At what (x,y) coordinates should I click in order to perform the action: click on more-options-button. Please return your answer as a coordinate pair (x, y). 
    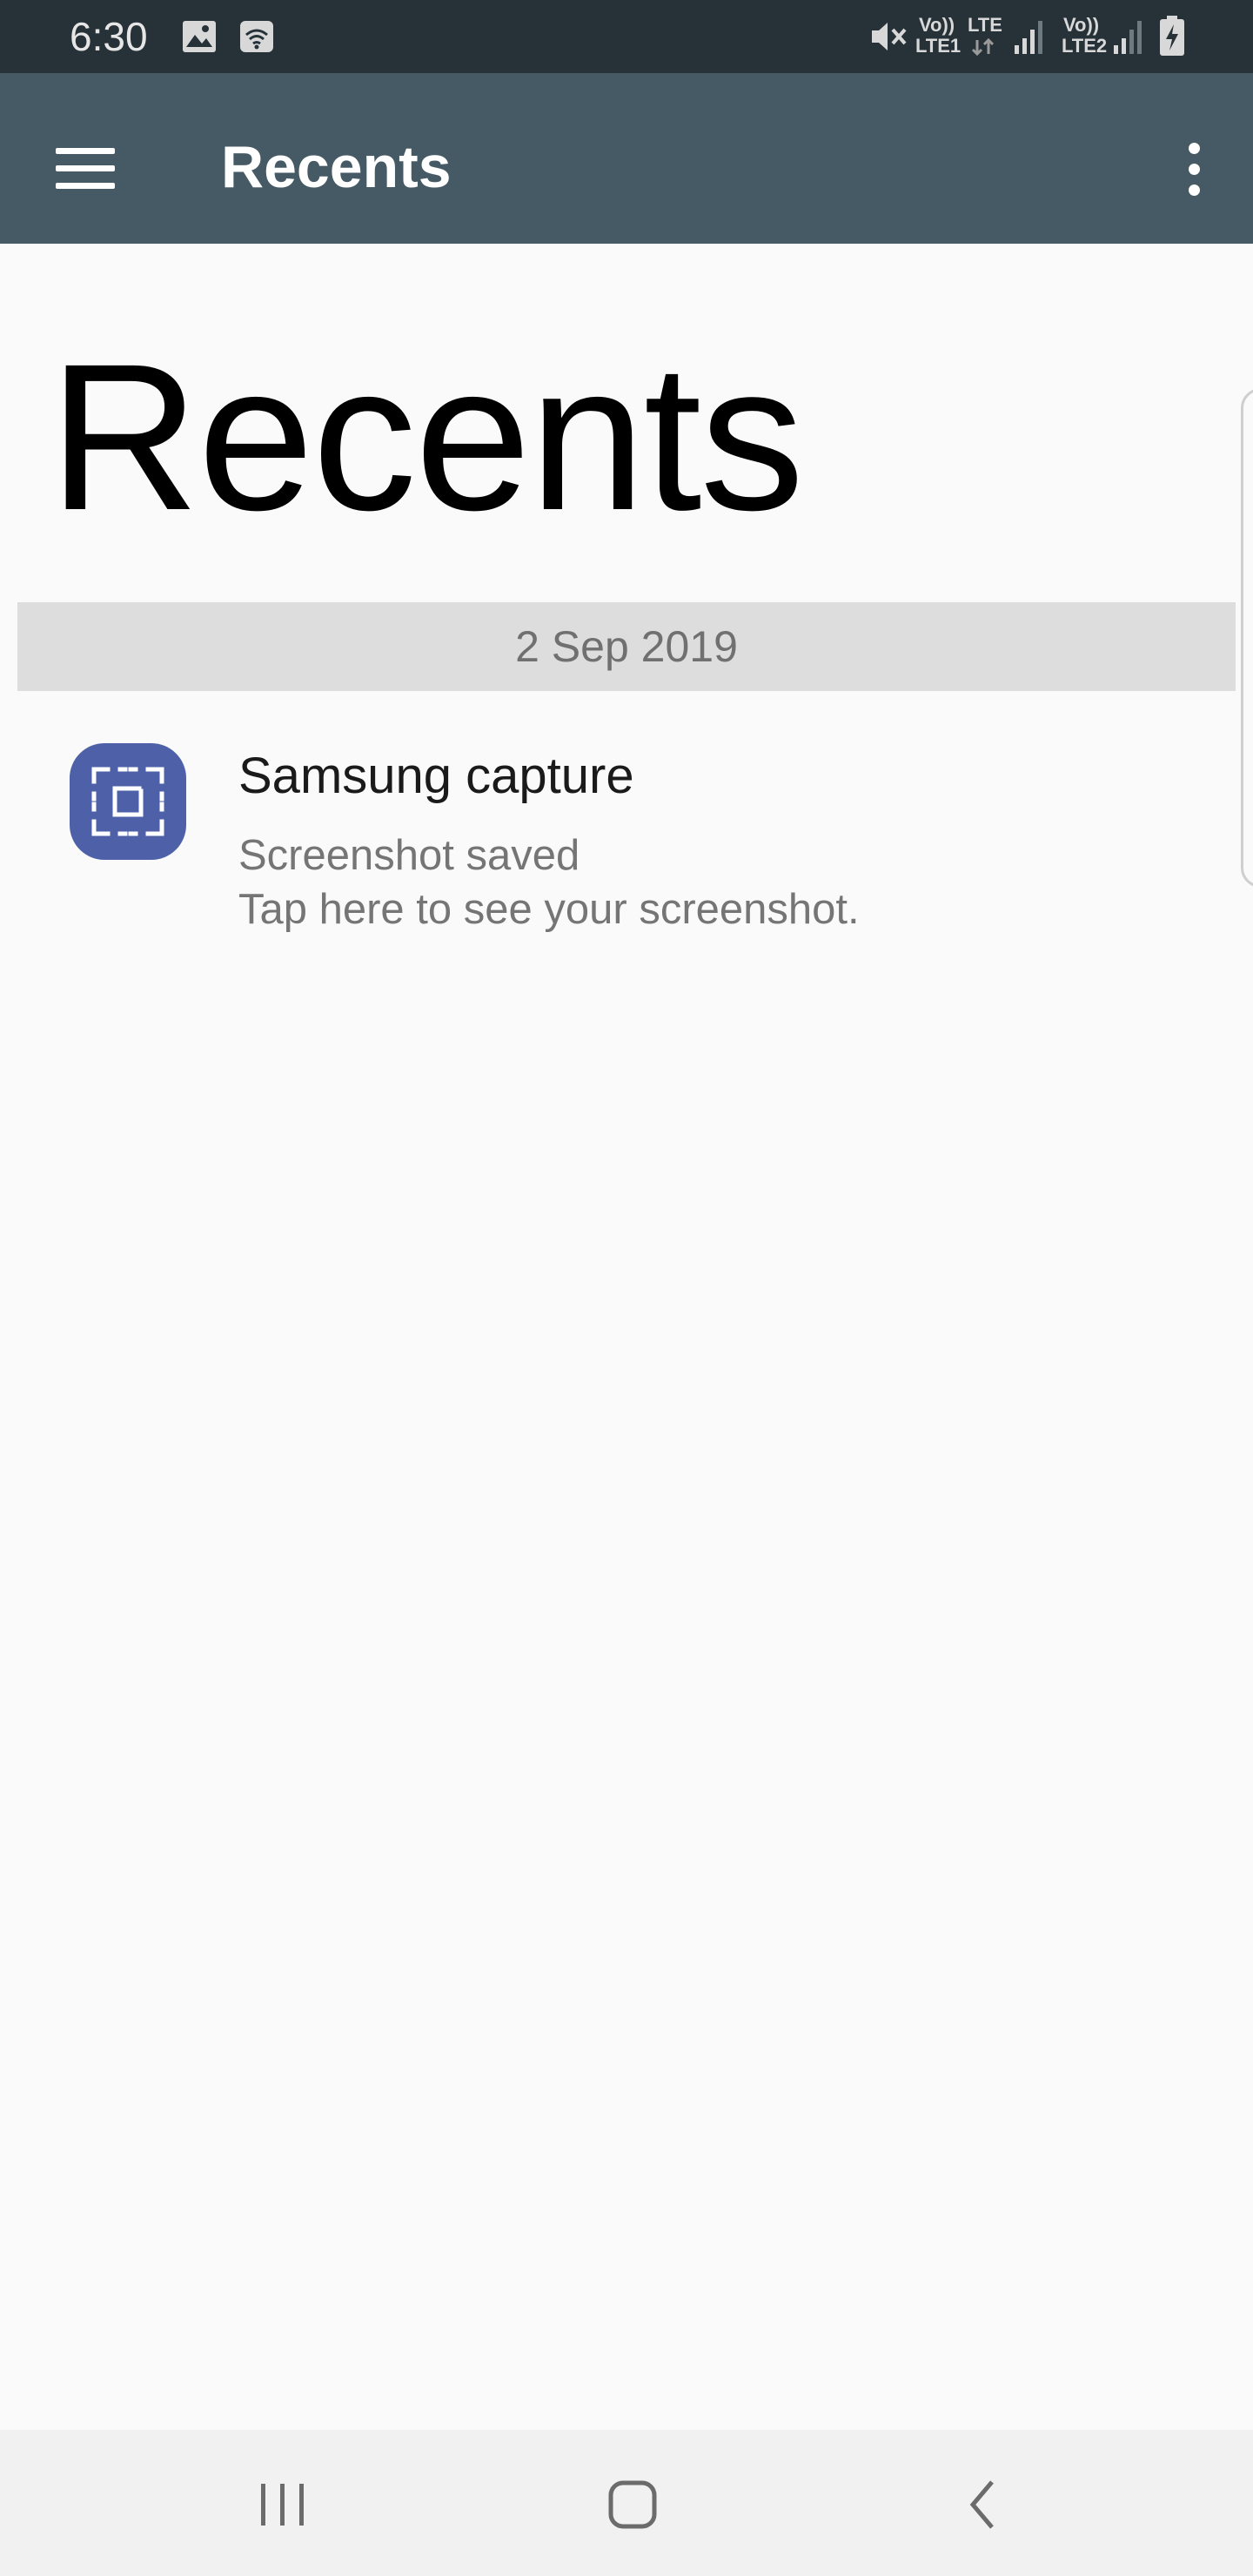
    Looking at the image, I should click on (1193, 169).